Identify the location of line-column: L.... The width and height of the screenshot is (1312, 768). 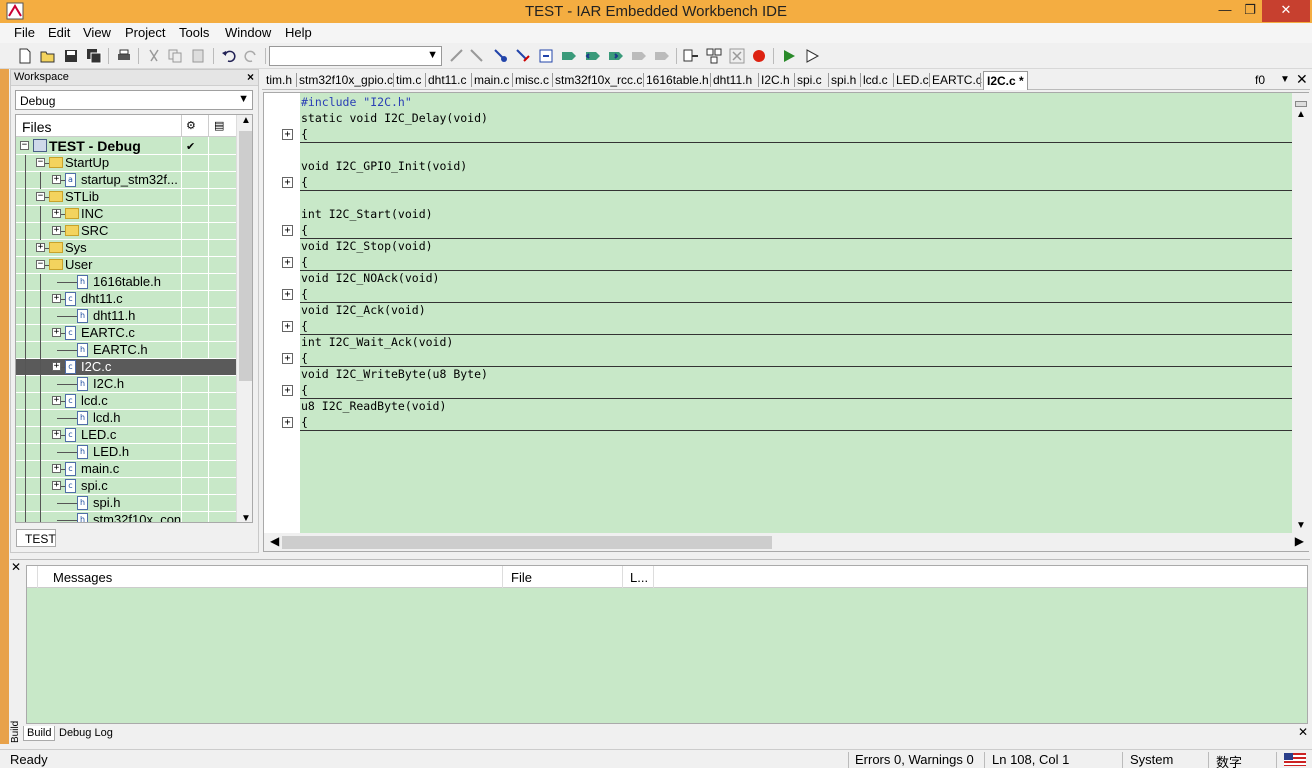
(639, 577).